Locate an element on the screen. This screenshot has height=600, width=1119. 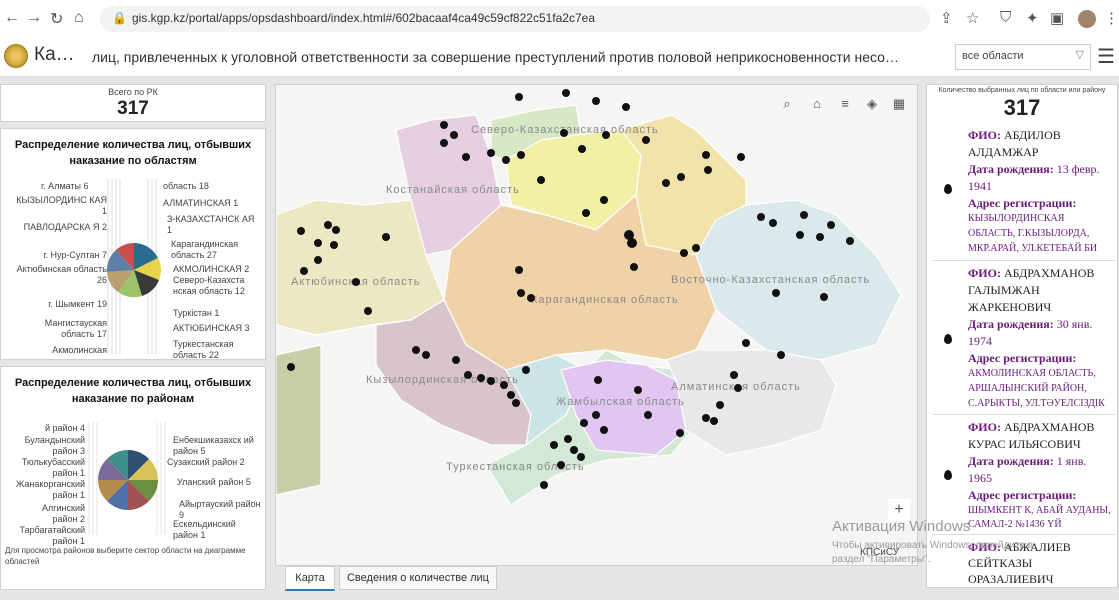
arrow-right-icon: → is located at coordinates (34, 18).